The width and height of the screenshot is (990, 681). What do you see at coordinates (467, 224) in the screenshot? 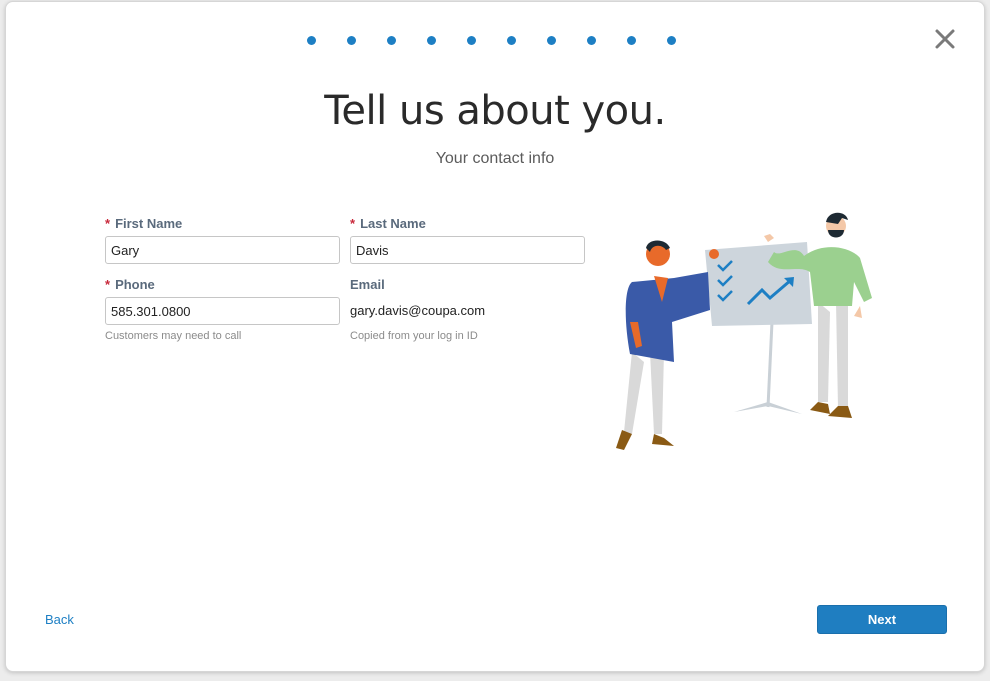
I see `last-name-label: * Last Name` at bounding box center [467, 224].